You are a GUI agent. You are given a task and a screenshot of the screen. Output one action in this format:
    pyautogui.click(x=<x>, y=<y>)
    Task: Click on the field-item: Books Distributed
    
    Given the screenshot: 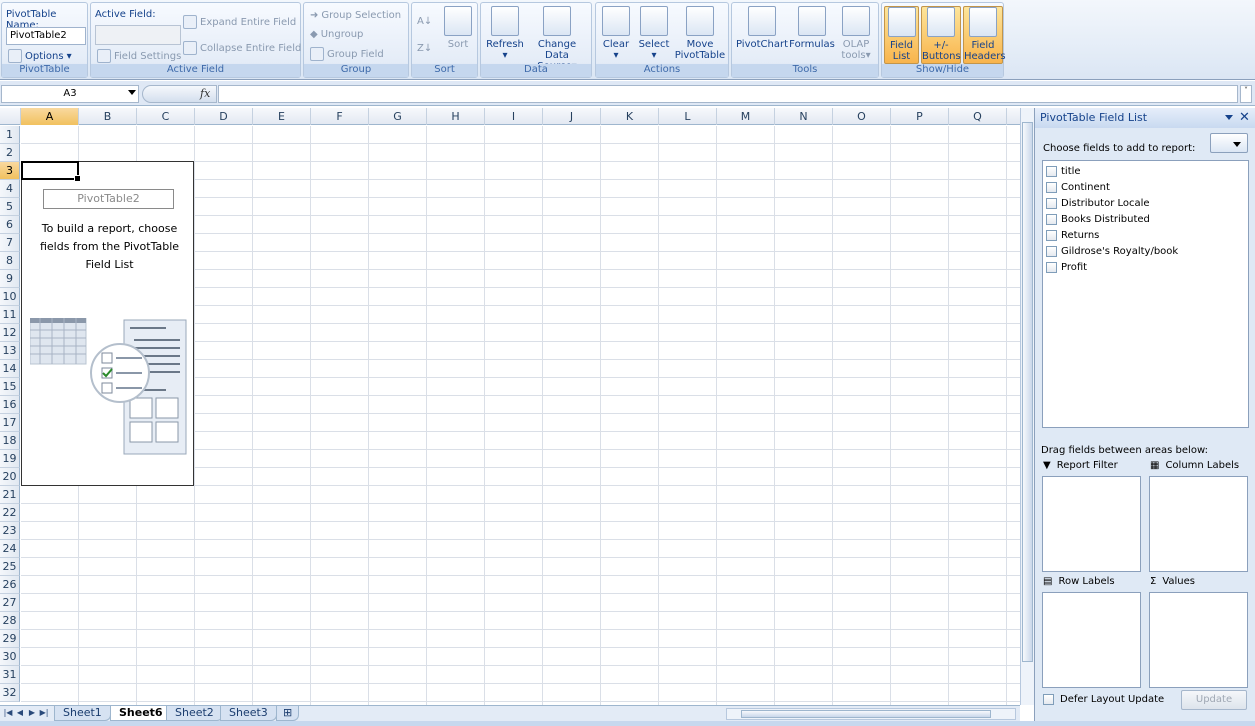 What is the action you would take?
    pyautogui.click(x=1098, y=219)
    